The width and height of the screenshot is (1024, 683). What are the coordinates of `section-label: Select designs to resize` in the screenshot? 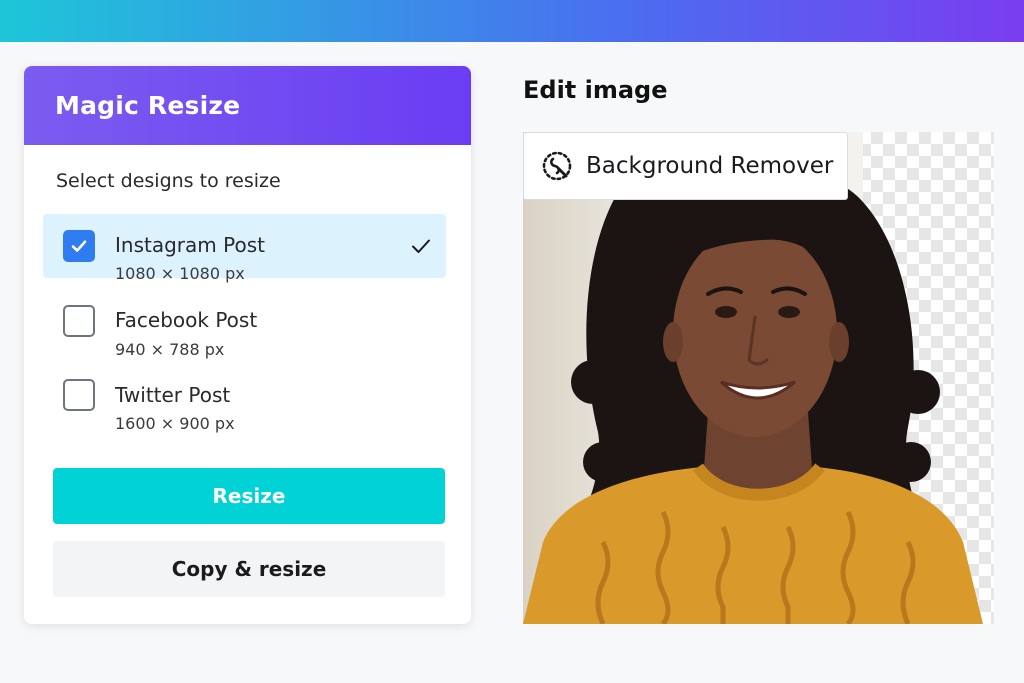 It's located at (168, 181).